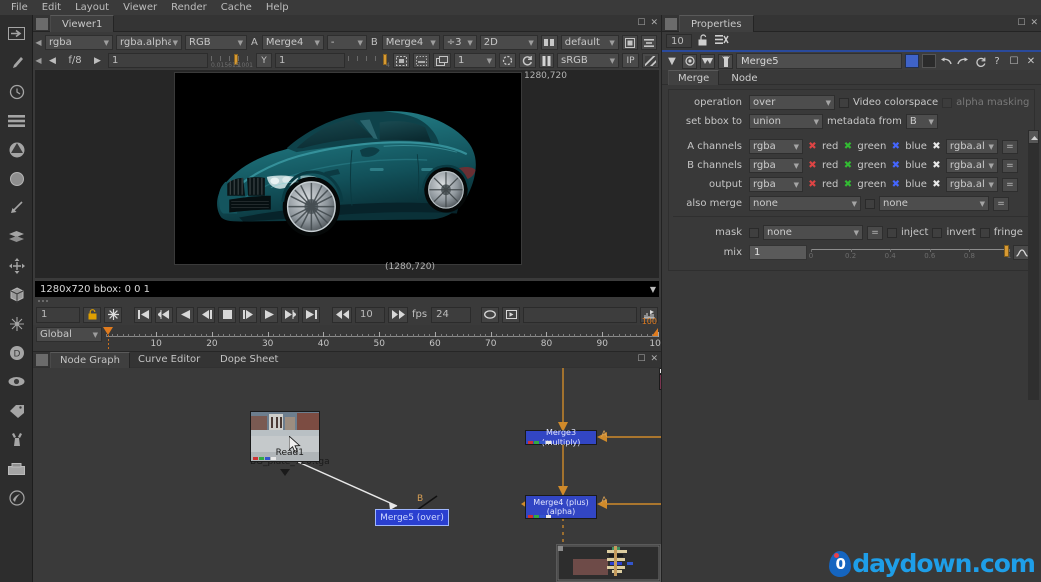 The width and height of the screenshot is (1041, 582). I want to click on node-name-field: Merge5, so click(819, 61).